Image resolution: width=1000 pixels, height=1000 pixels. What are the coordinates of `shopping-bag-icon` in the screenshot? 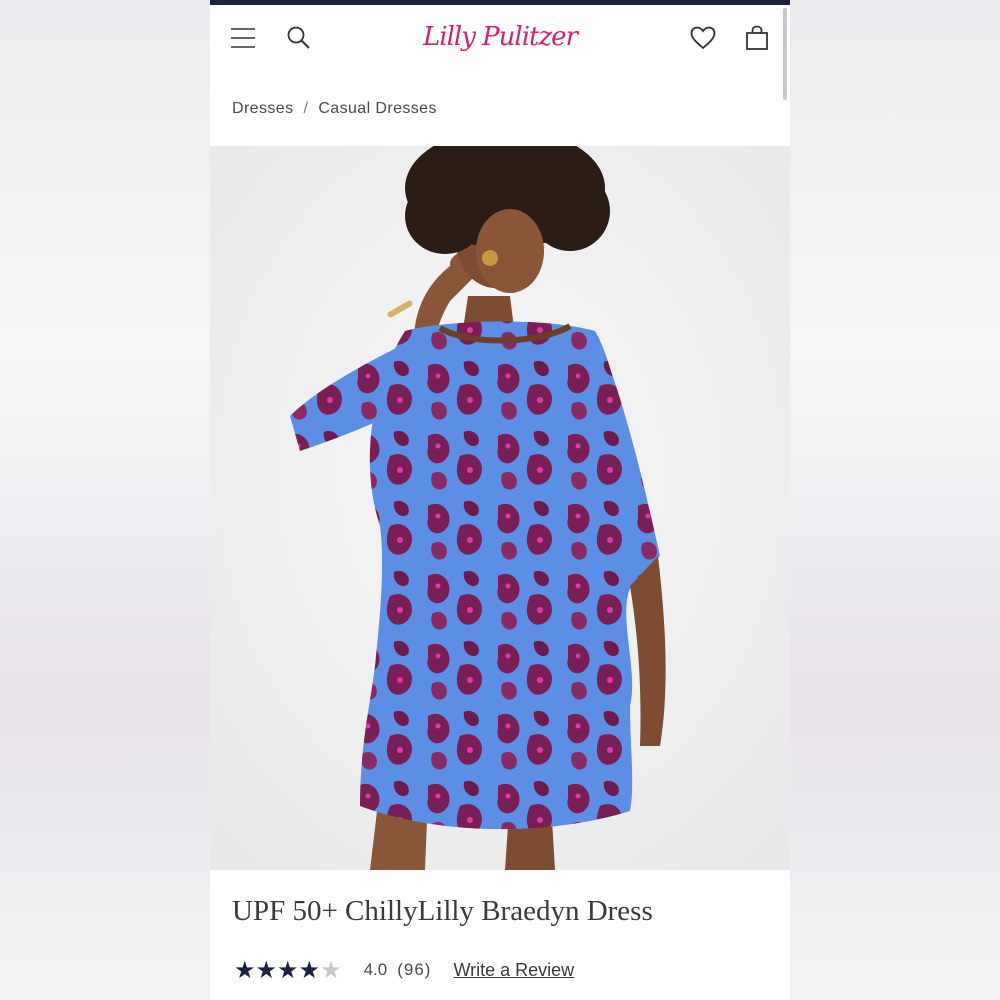 It's located at (757, 38).